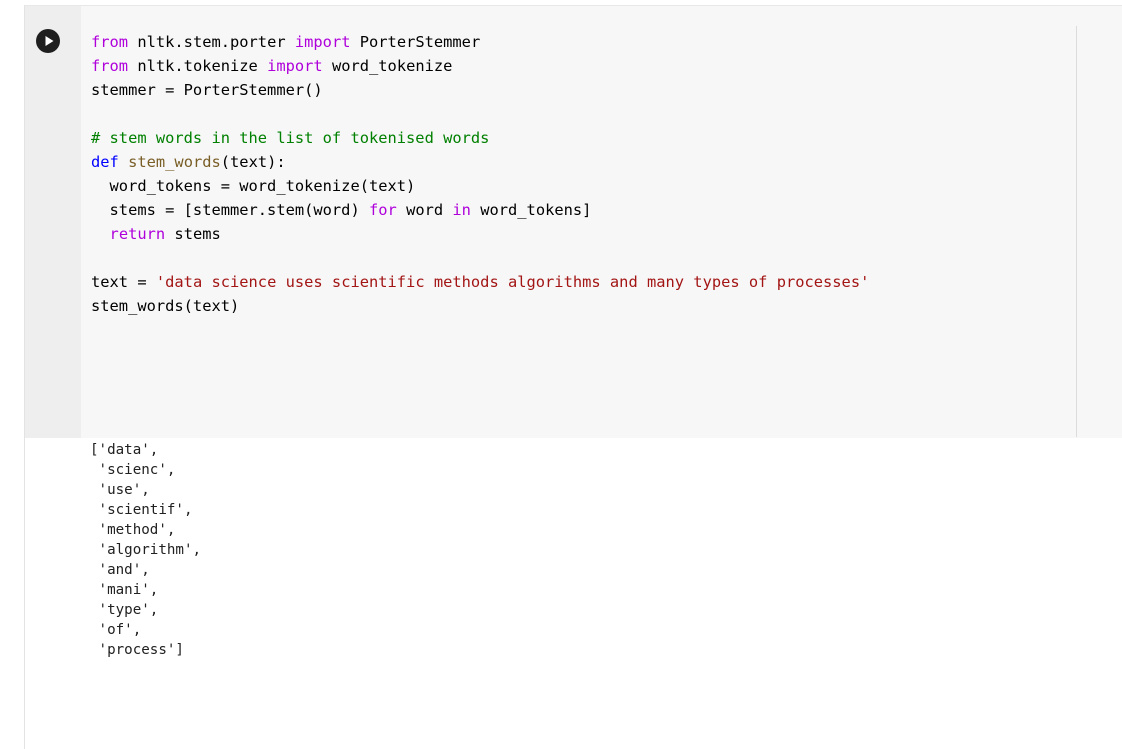 The width and height of the screenshot is (1122, 749). I want to click on code-token: stems = [stemmer.stem(word), so click(230, 210).